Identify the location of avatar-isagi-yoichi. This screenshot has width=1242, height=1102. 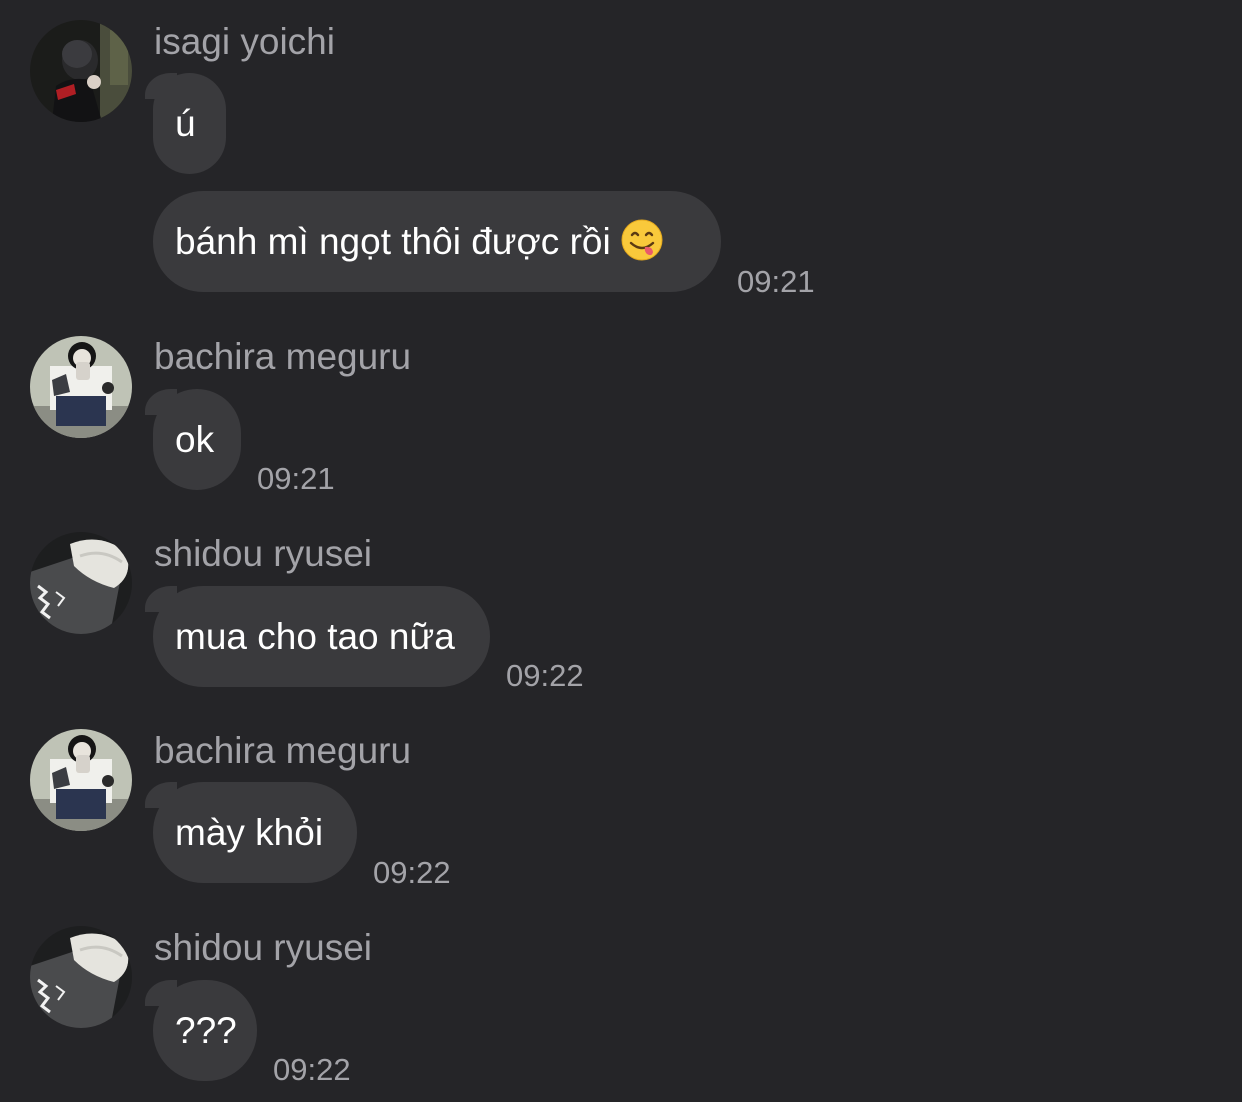
(81, 71).